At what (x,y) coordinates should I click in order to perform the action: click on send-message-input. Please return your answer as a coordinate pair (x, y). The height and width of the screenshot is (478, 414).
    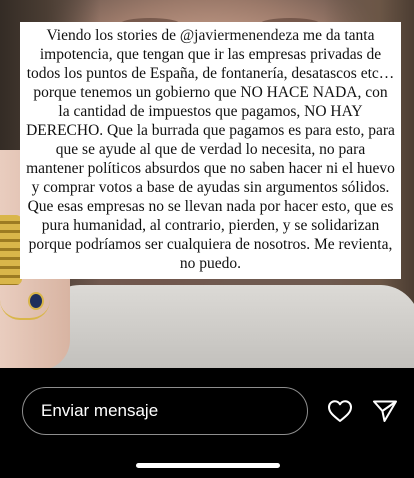
    Looking at the image, I should click on (165, 411).